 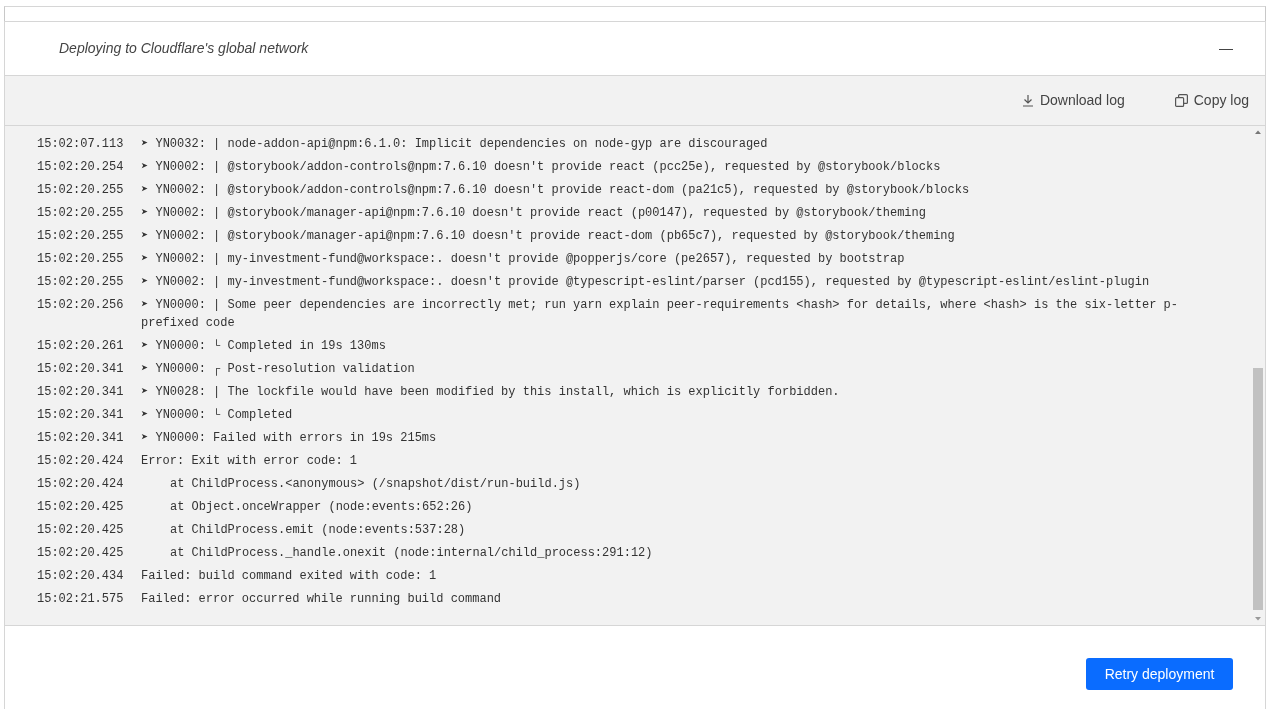 What do you see at coordinates (1073, 100) in the screenshot?
I see `download-log-button: Download log` at bounding box center [1073, 100].